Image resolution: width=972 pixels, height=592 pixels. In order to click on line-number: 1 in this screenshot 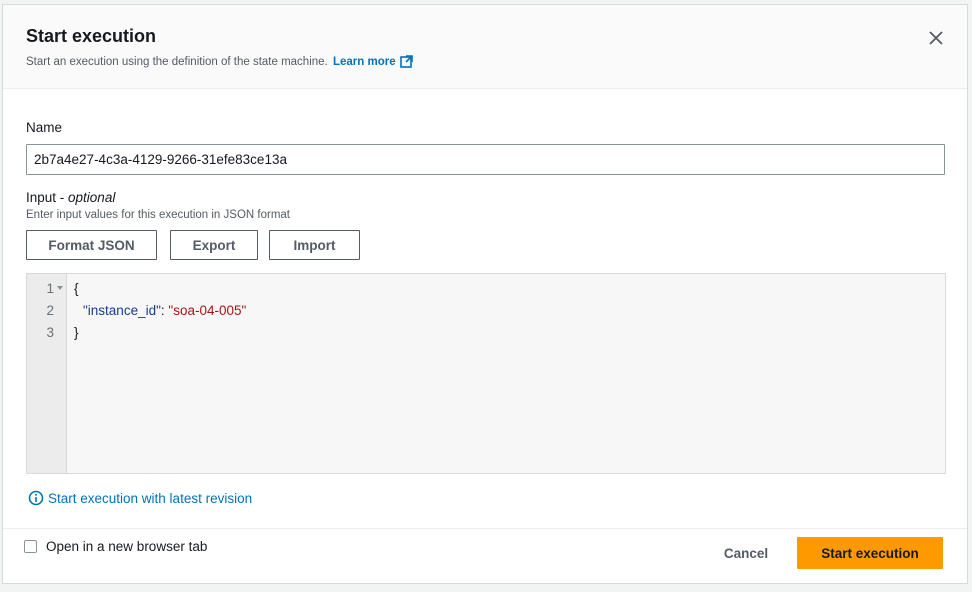, I will do `click(50, 288)`.